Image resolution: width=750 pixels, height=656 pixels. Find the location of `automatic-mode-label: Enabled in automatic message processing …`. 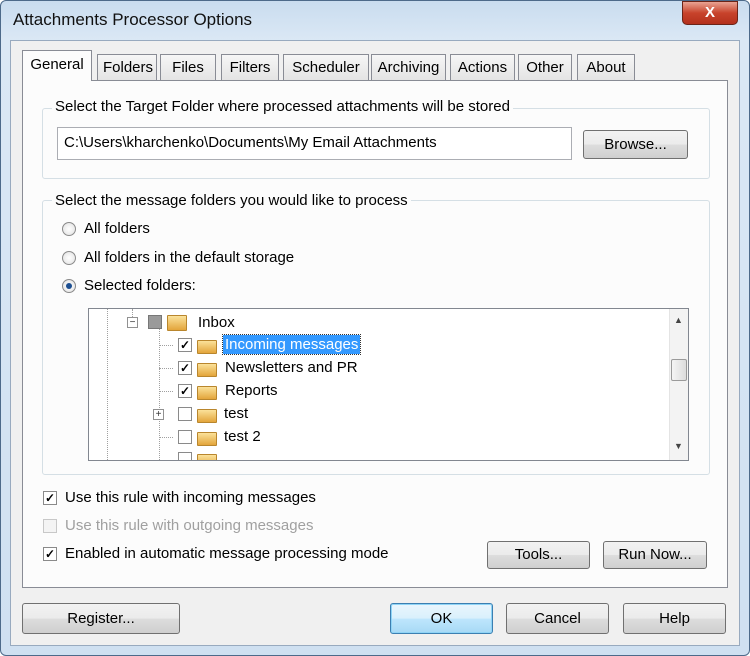

automatic-mode-label: Enabled in automatic message processing … is located at coordinates (227, 553).